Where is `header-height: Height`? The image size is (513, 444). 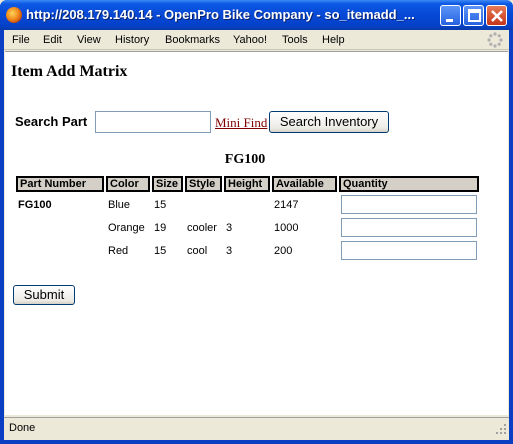
header-height: Height is located at coordinates (247, 184).